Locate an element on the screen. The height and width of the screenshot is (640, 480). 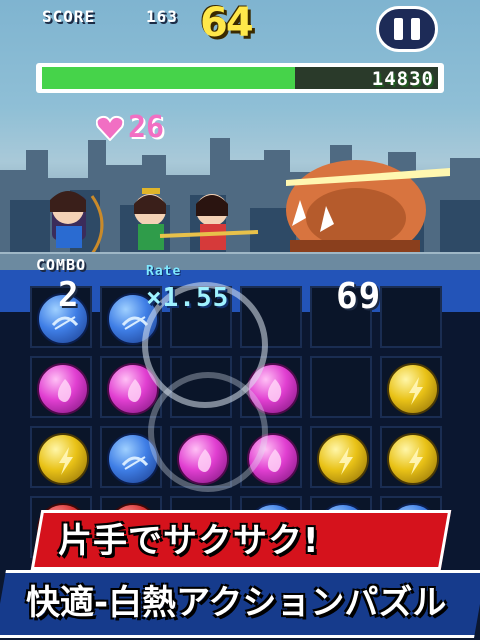
rate-label: Rate is located at coordinates (164, 271).